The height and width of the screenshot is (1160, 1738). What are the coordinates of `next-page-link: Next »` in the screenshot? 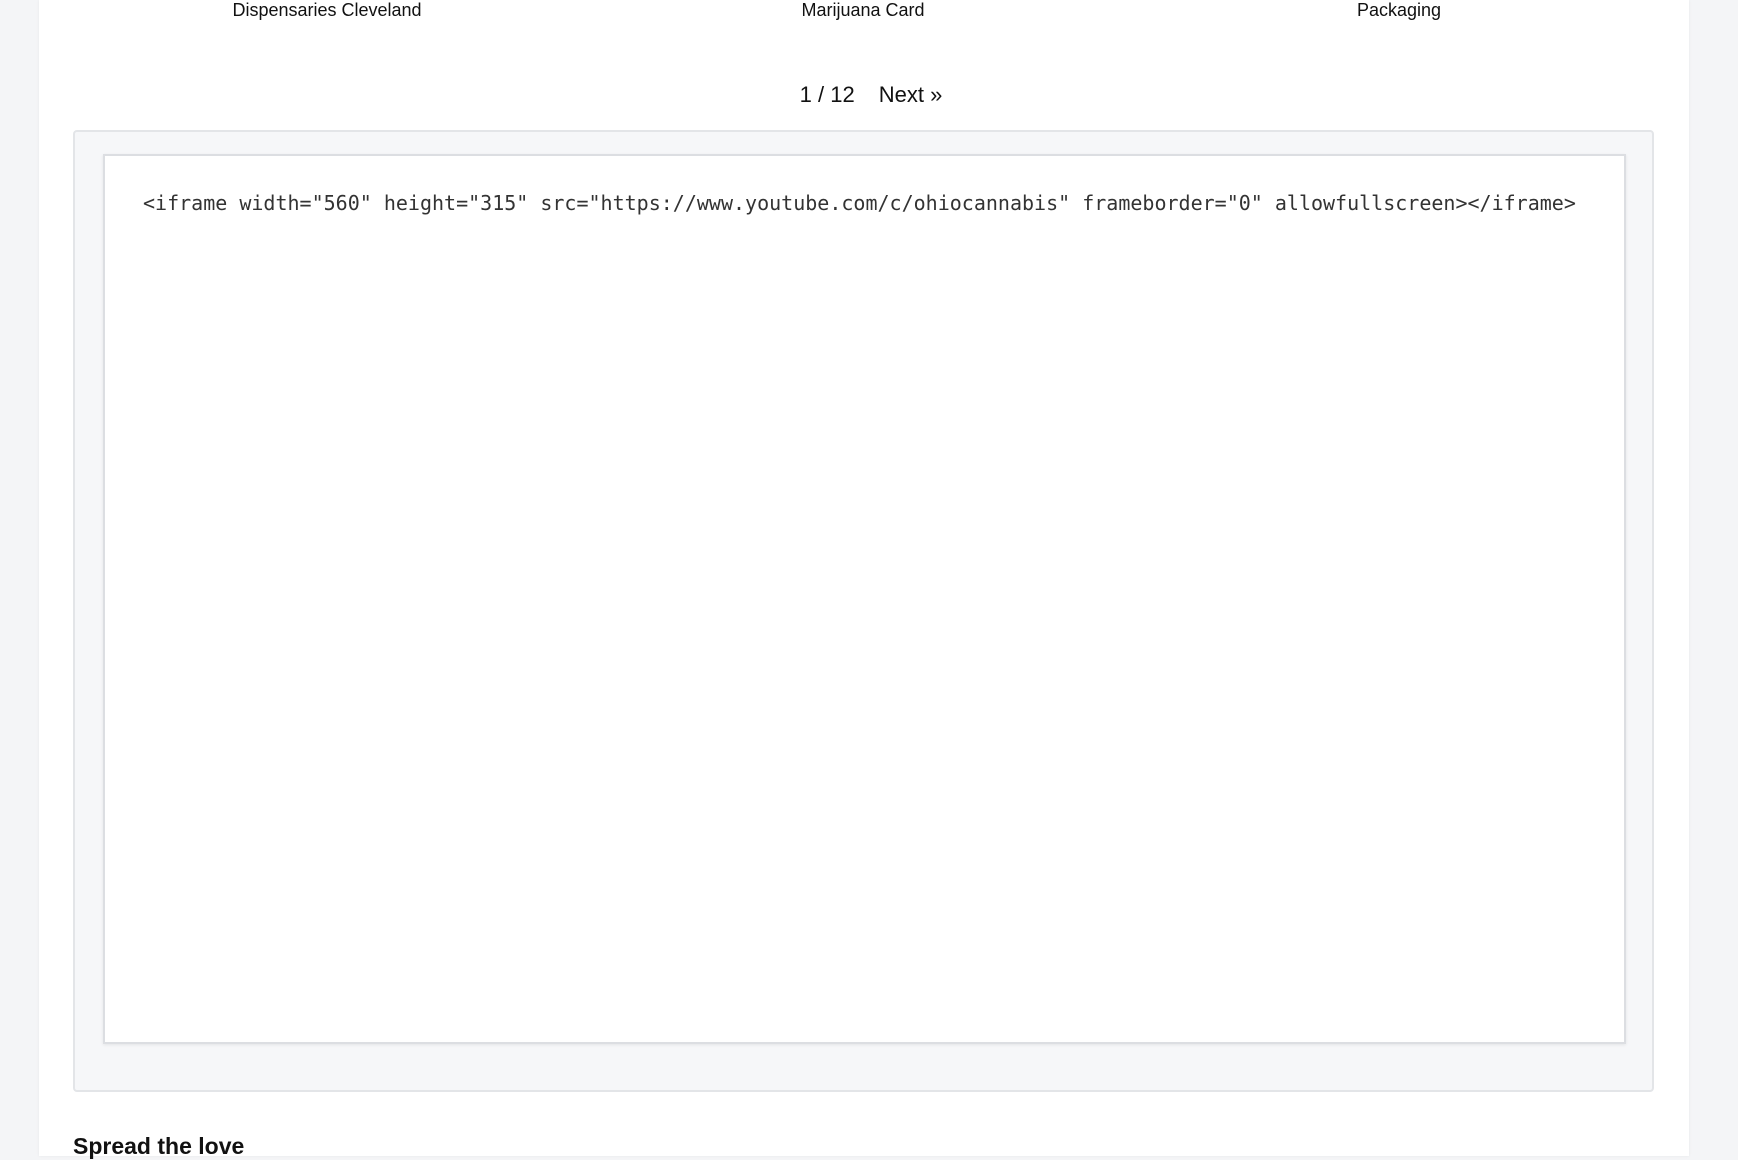 It's located at (911, 95).